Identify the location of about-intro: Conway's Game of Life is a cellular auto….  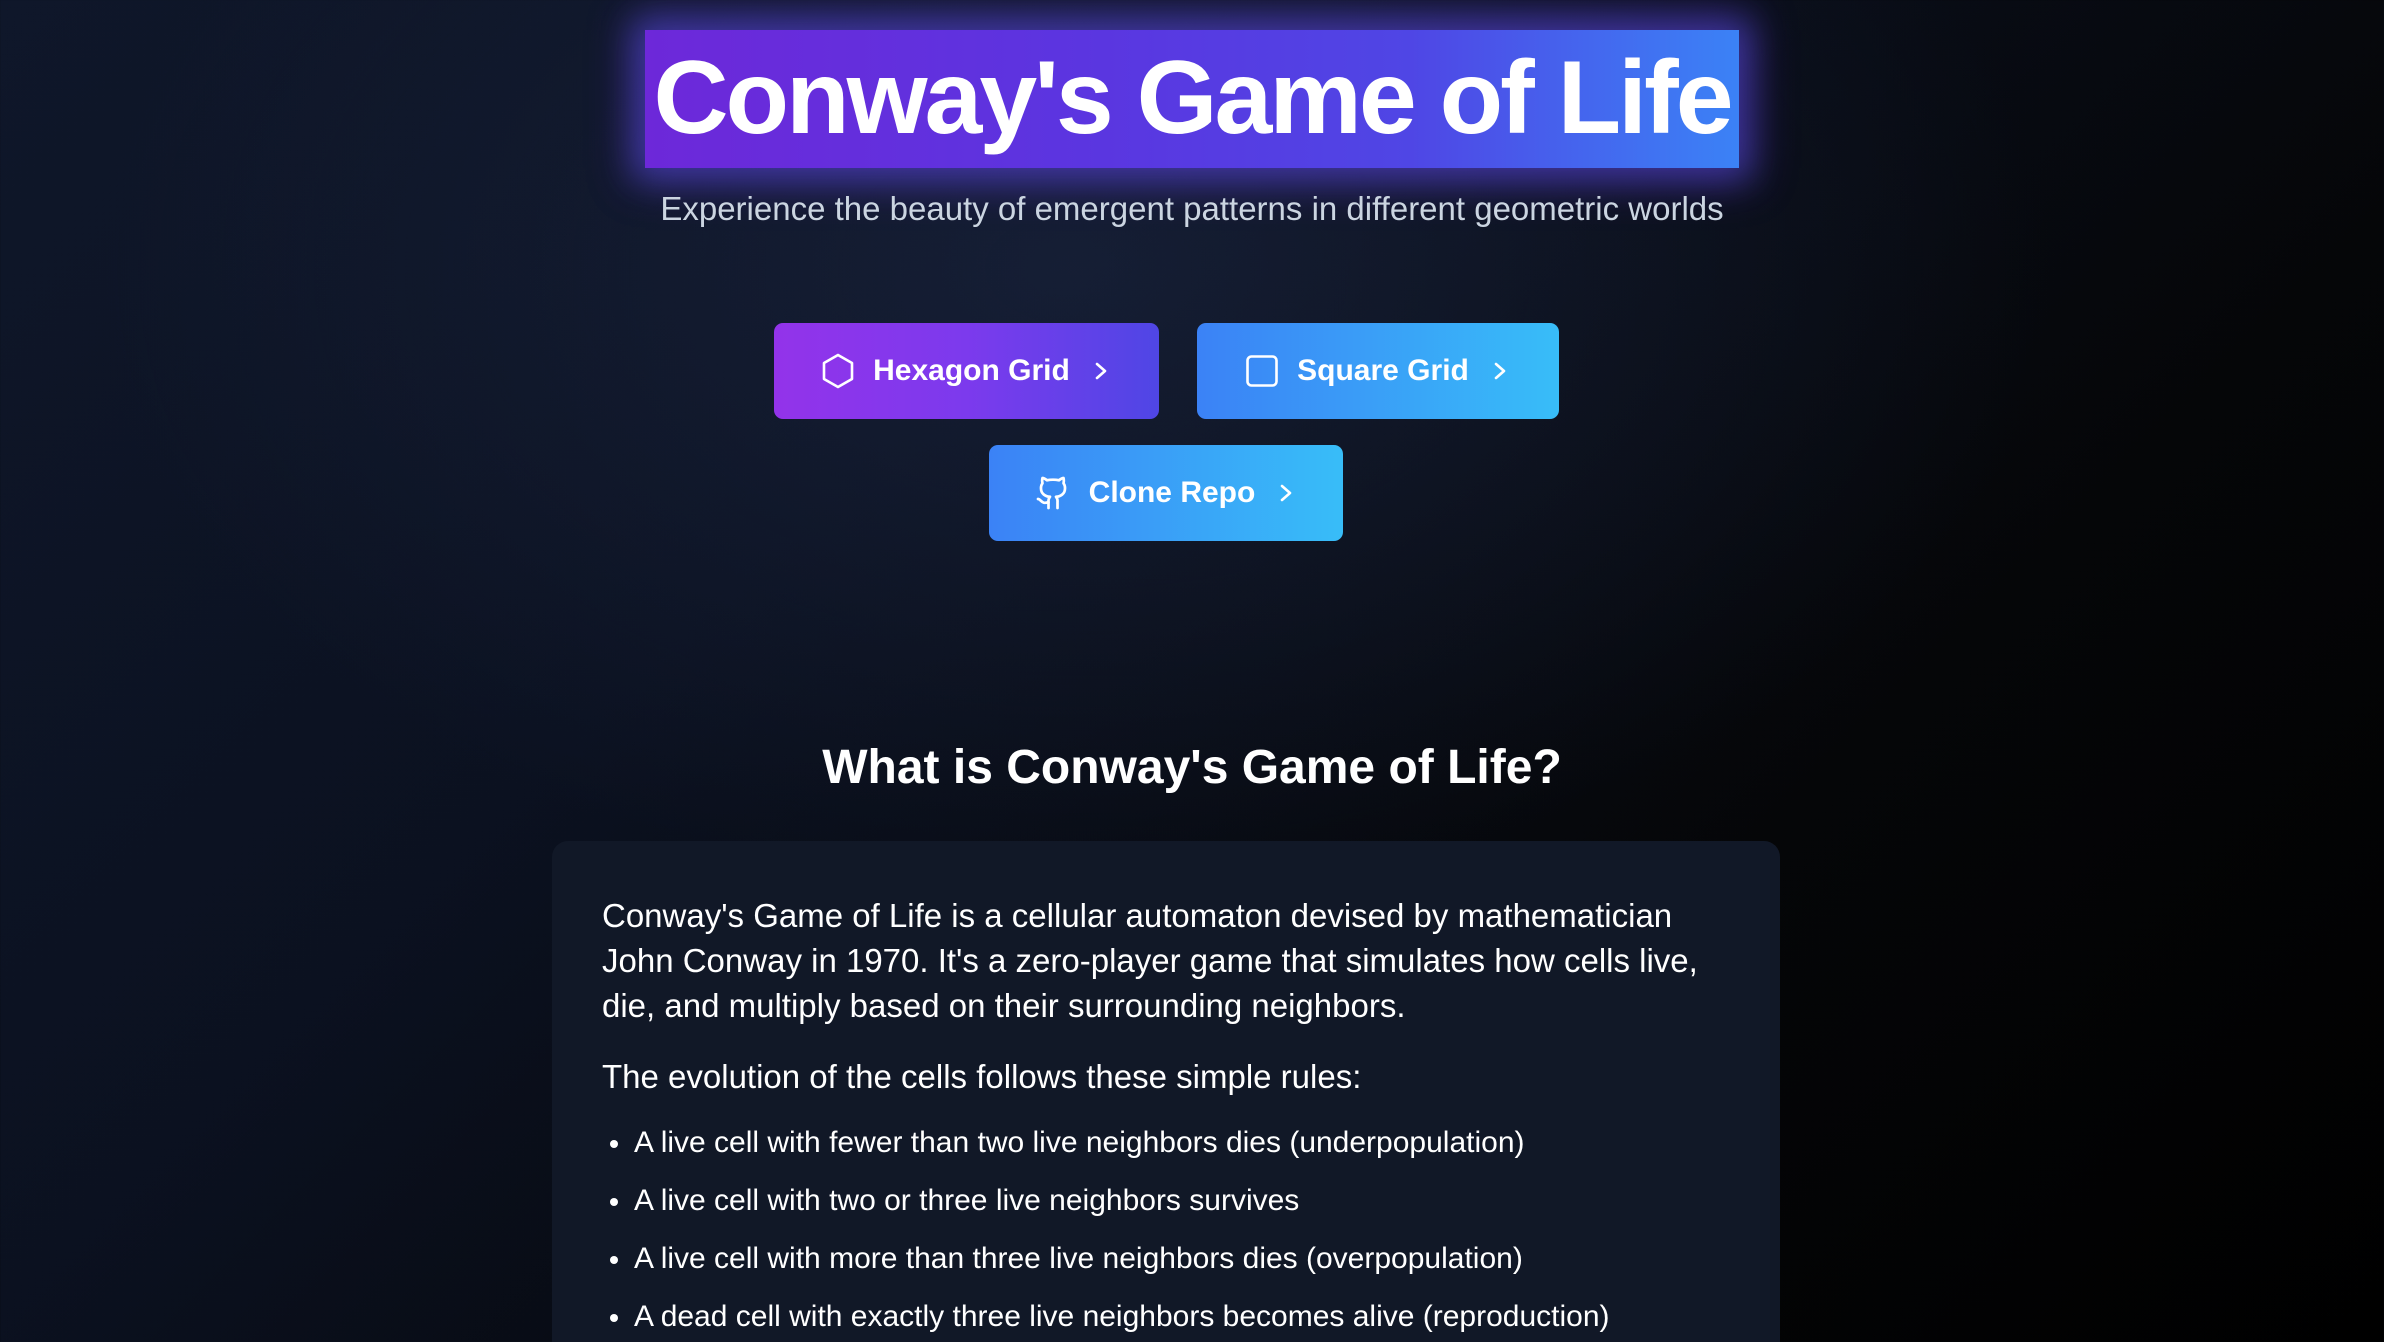
(1150, 960).